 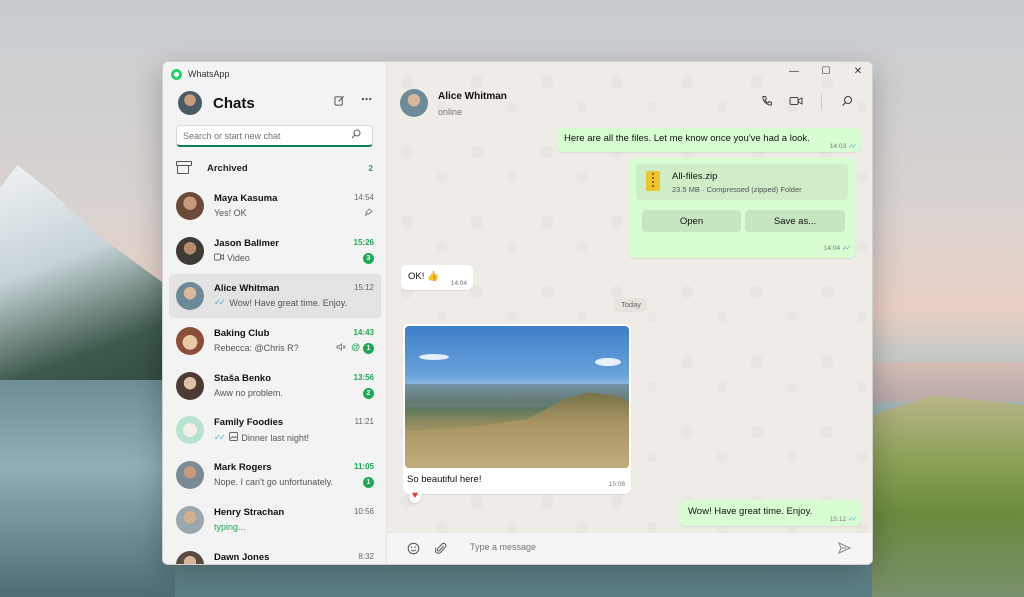 I want to click on wallpaper-mountain, so click(x=87, y=280).